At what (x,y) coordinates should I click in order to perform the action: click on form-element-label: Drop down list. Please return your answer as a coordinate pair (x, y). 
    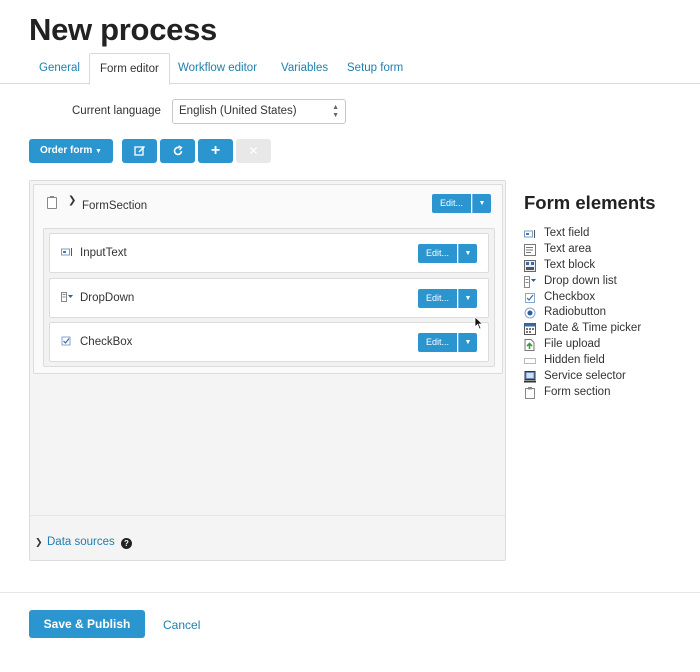
    Looking at the image, I should click on (580, 280).